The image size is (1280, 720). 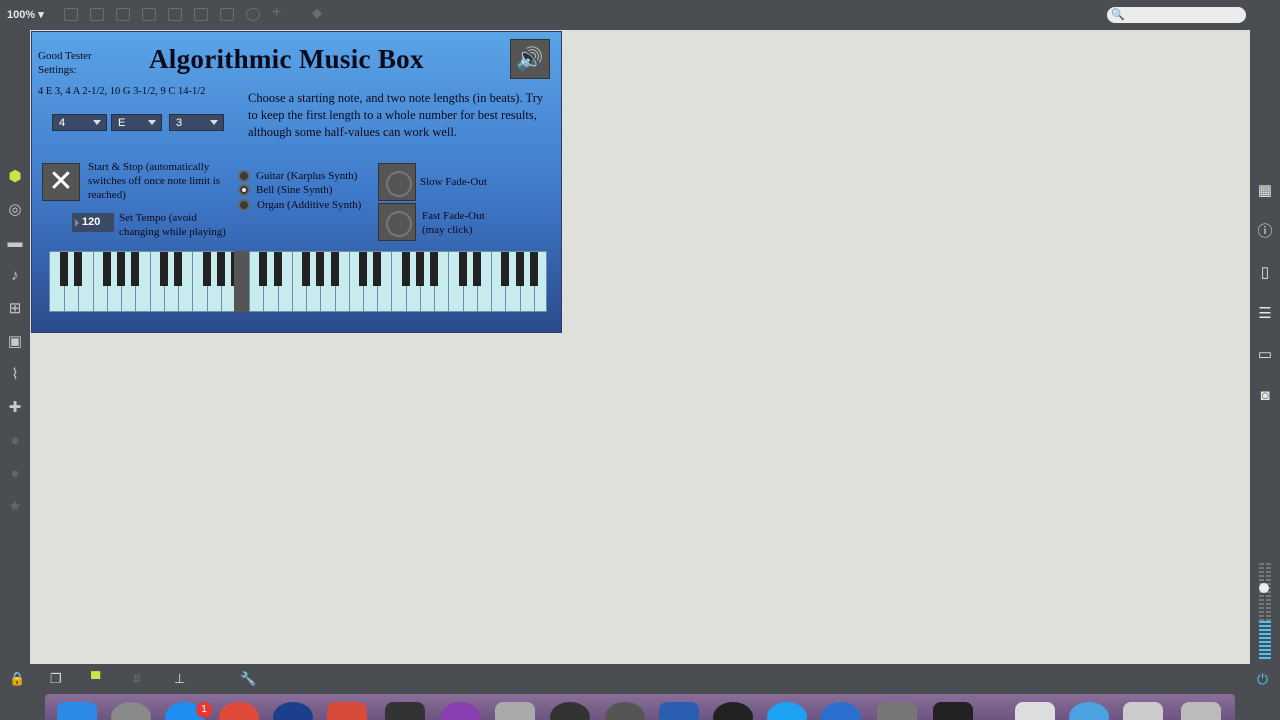 What do you see at coordinates (1265, 395) in the screenshot?
I see `camera-icon: ◙` at bounding box center [1265, 395].